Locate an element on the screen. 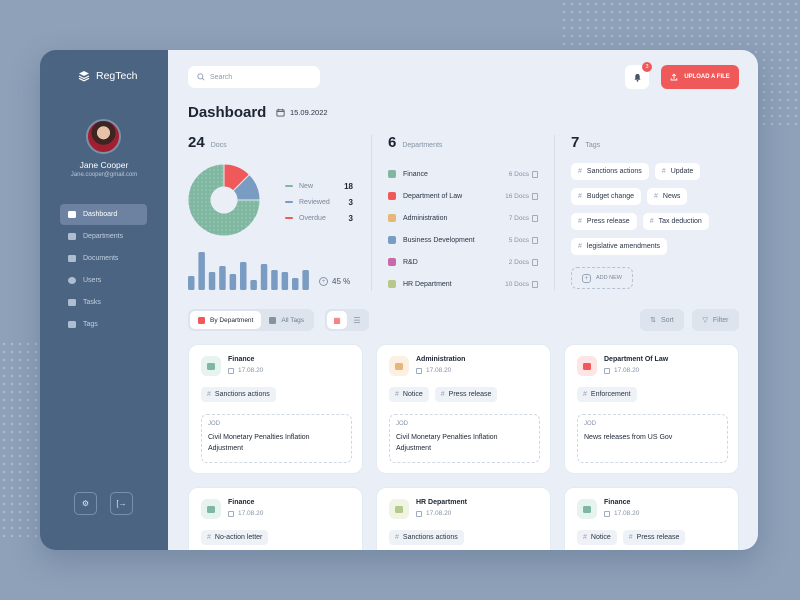 This screenshot has width=800, height=600. card-tags: # Notice # Press release is located at coordinates (443, 394).